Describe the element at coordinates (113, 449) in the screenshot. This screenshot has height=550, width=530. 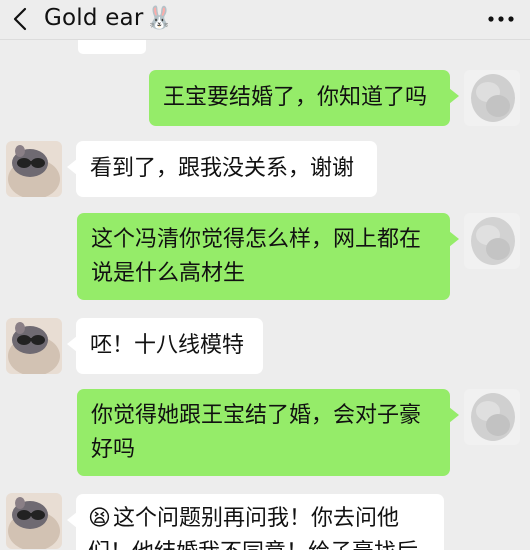
I see `message-text-line: 好吗` at that location.